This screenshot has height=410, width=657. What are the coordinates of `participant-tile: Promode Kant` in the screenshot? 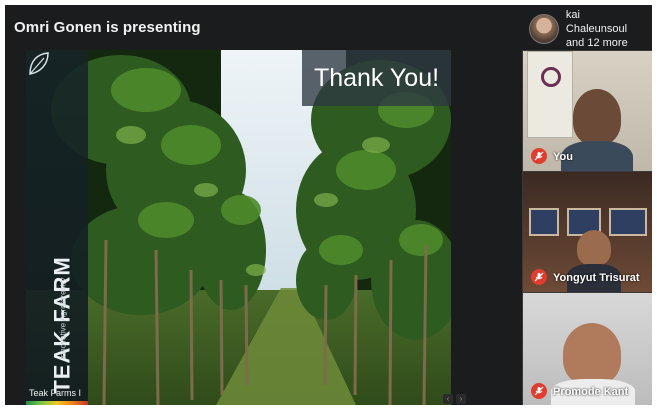 It's located at (587, 348).